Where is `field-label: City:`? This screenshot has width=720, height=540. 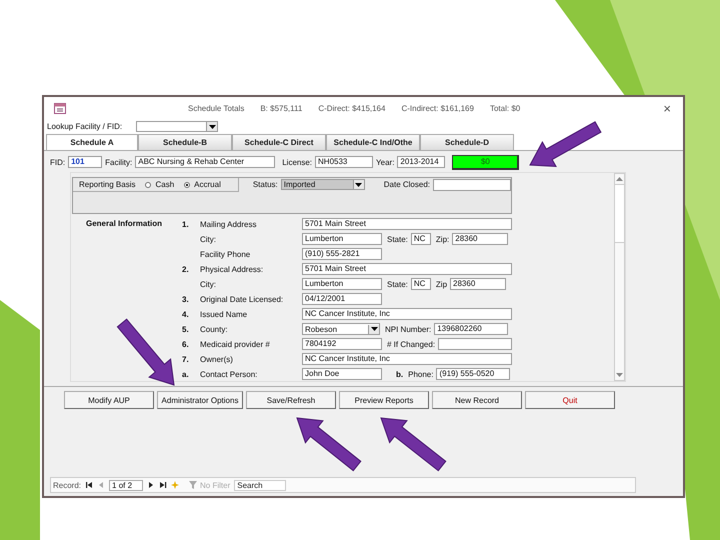 field-label: City: is located at coordinates (208, 284).